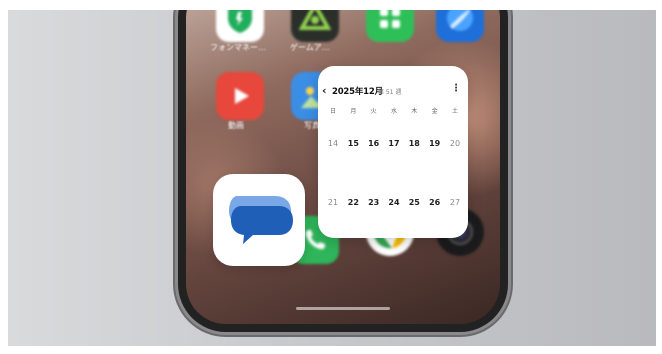 The width and height of the screenshot is (662, 354). Describe the element at coordinates (435, 202) in the screenshot. I see `calendar-day: 26` at that location.